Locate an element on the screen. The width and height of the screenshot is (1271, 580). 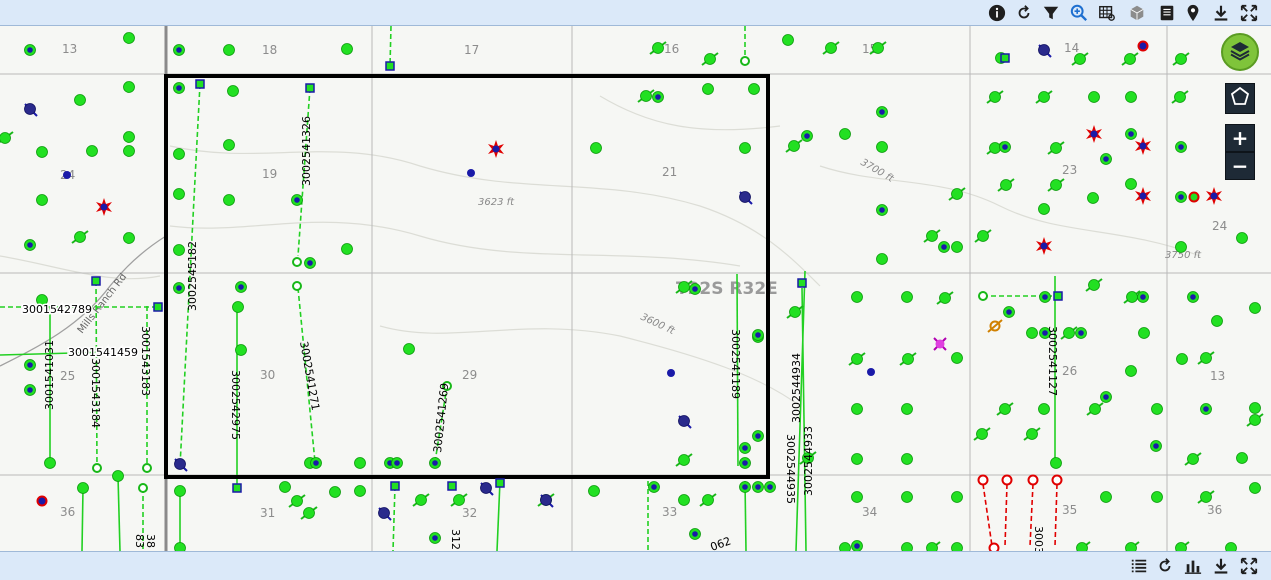
zoom-out-button: − is located at coordinates (1240, 166).